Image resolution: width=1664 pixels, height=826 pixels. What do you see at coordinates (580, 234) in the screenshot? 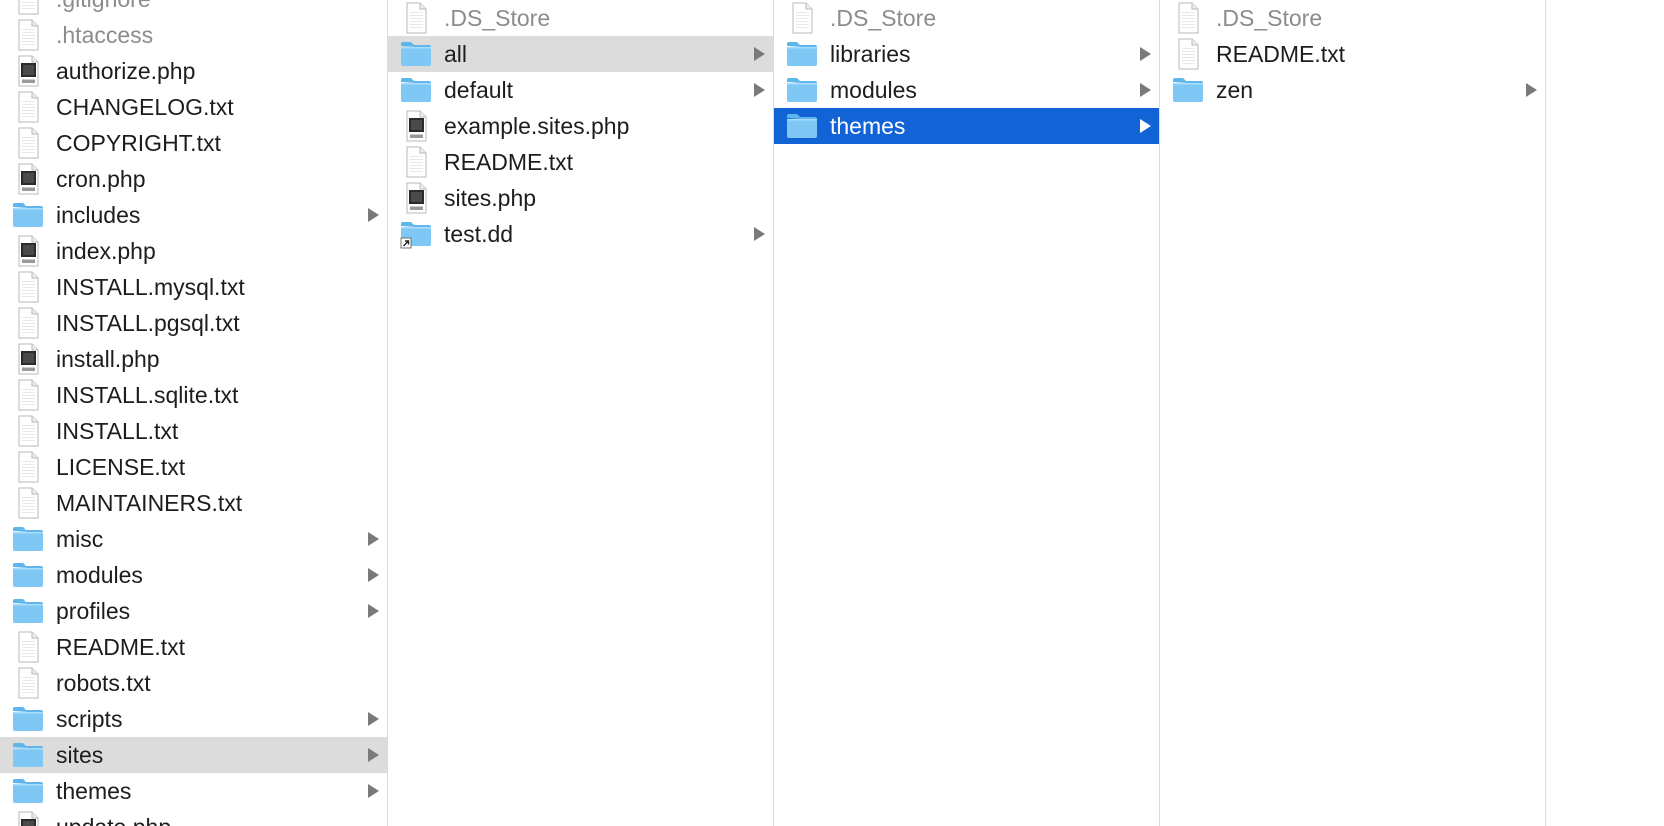
I see `list-item-test-dd: test.dd` at bounding box center [580, 234].